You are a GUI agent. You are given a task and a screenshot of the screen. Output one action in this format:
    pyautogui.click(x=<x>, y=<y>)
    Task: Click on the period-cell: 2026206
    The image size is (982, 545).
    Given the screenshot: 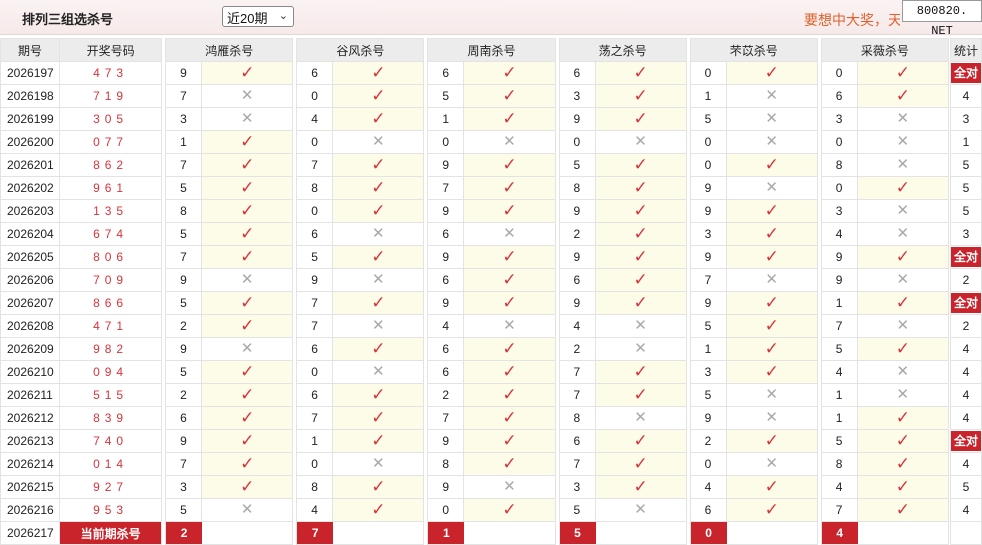 What is the action you would take?
    pyautogui.click(x=30, y=280)
    